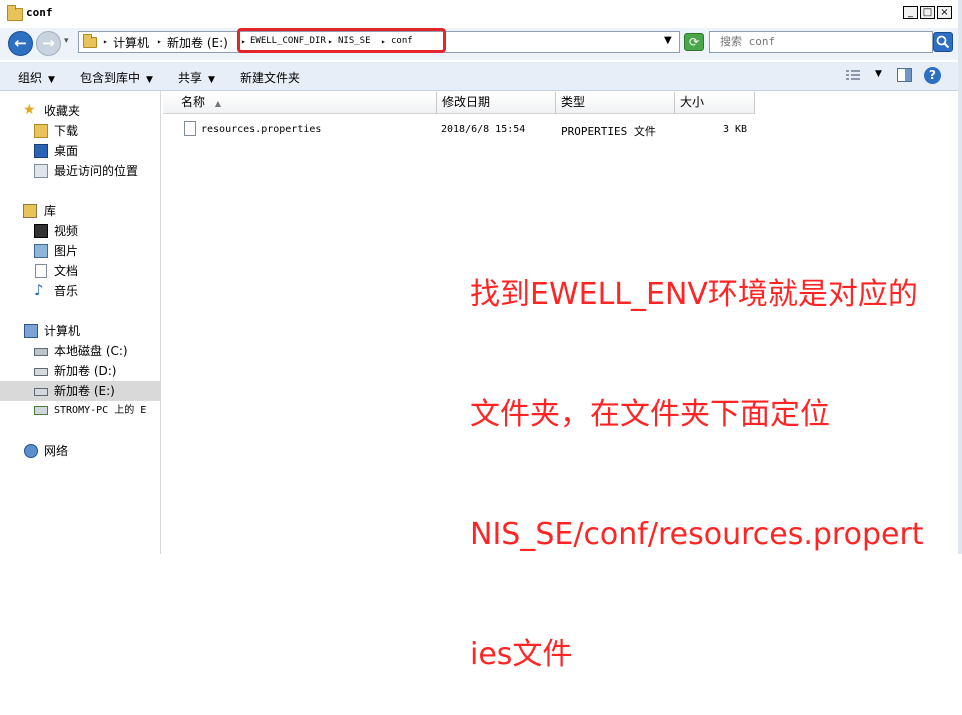 This screenshot has width=962, height=715. What do you see at coordinates (932, 75) in the screenshot?
I see `help-icon: ?` at bounding box center [932, 75].